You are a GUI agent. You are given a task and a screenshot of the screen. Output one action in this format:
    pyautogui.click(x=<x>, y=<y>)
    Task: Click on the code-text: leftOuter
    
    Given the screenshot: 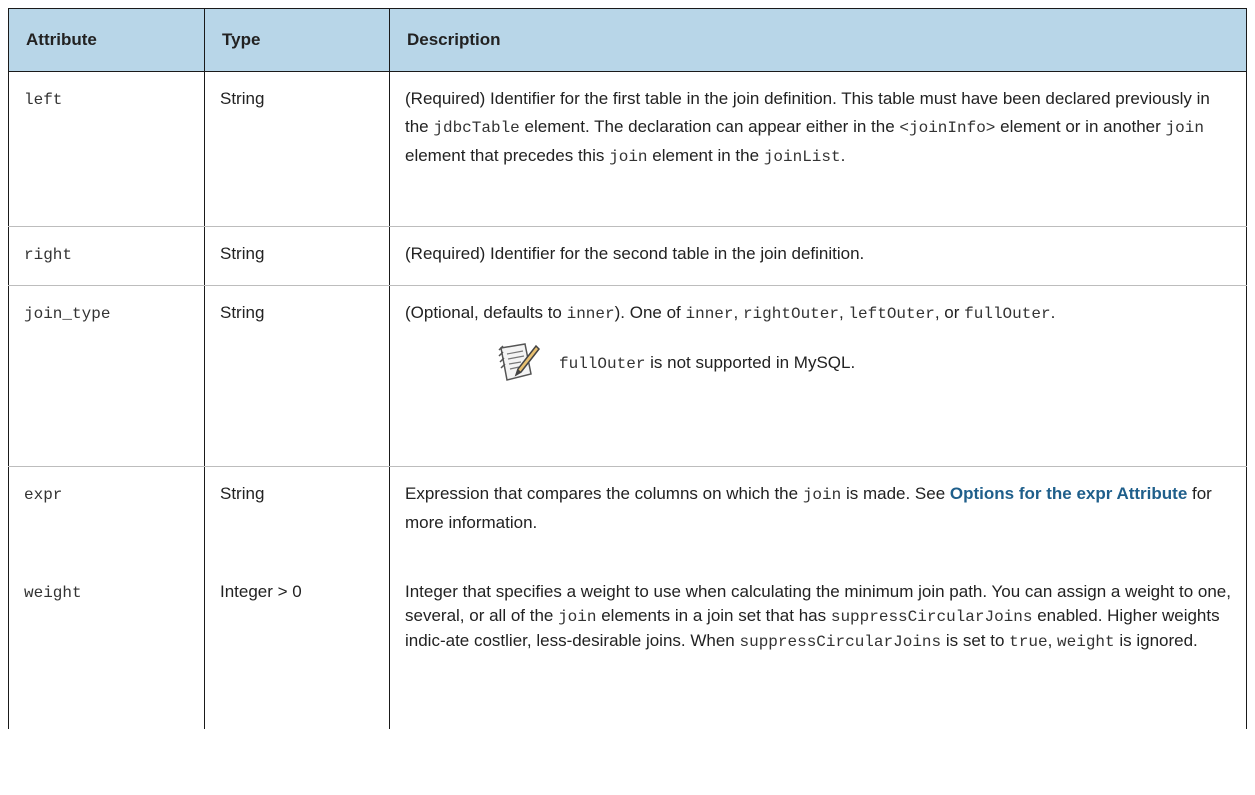 What is the action you would take?
    pyautogui.click(x=891, y=314)
    